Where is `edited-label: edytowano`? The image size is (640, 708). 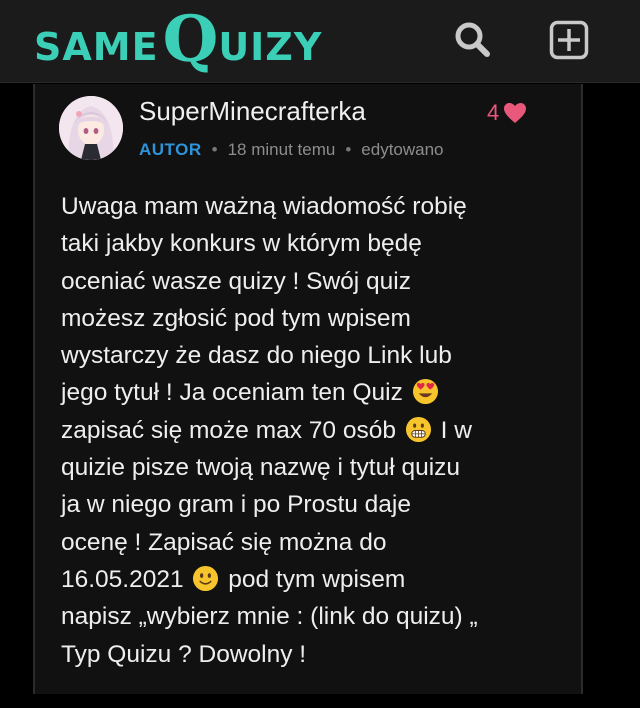
edited-label: edytowano is located at coordinates (402, 149).